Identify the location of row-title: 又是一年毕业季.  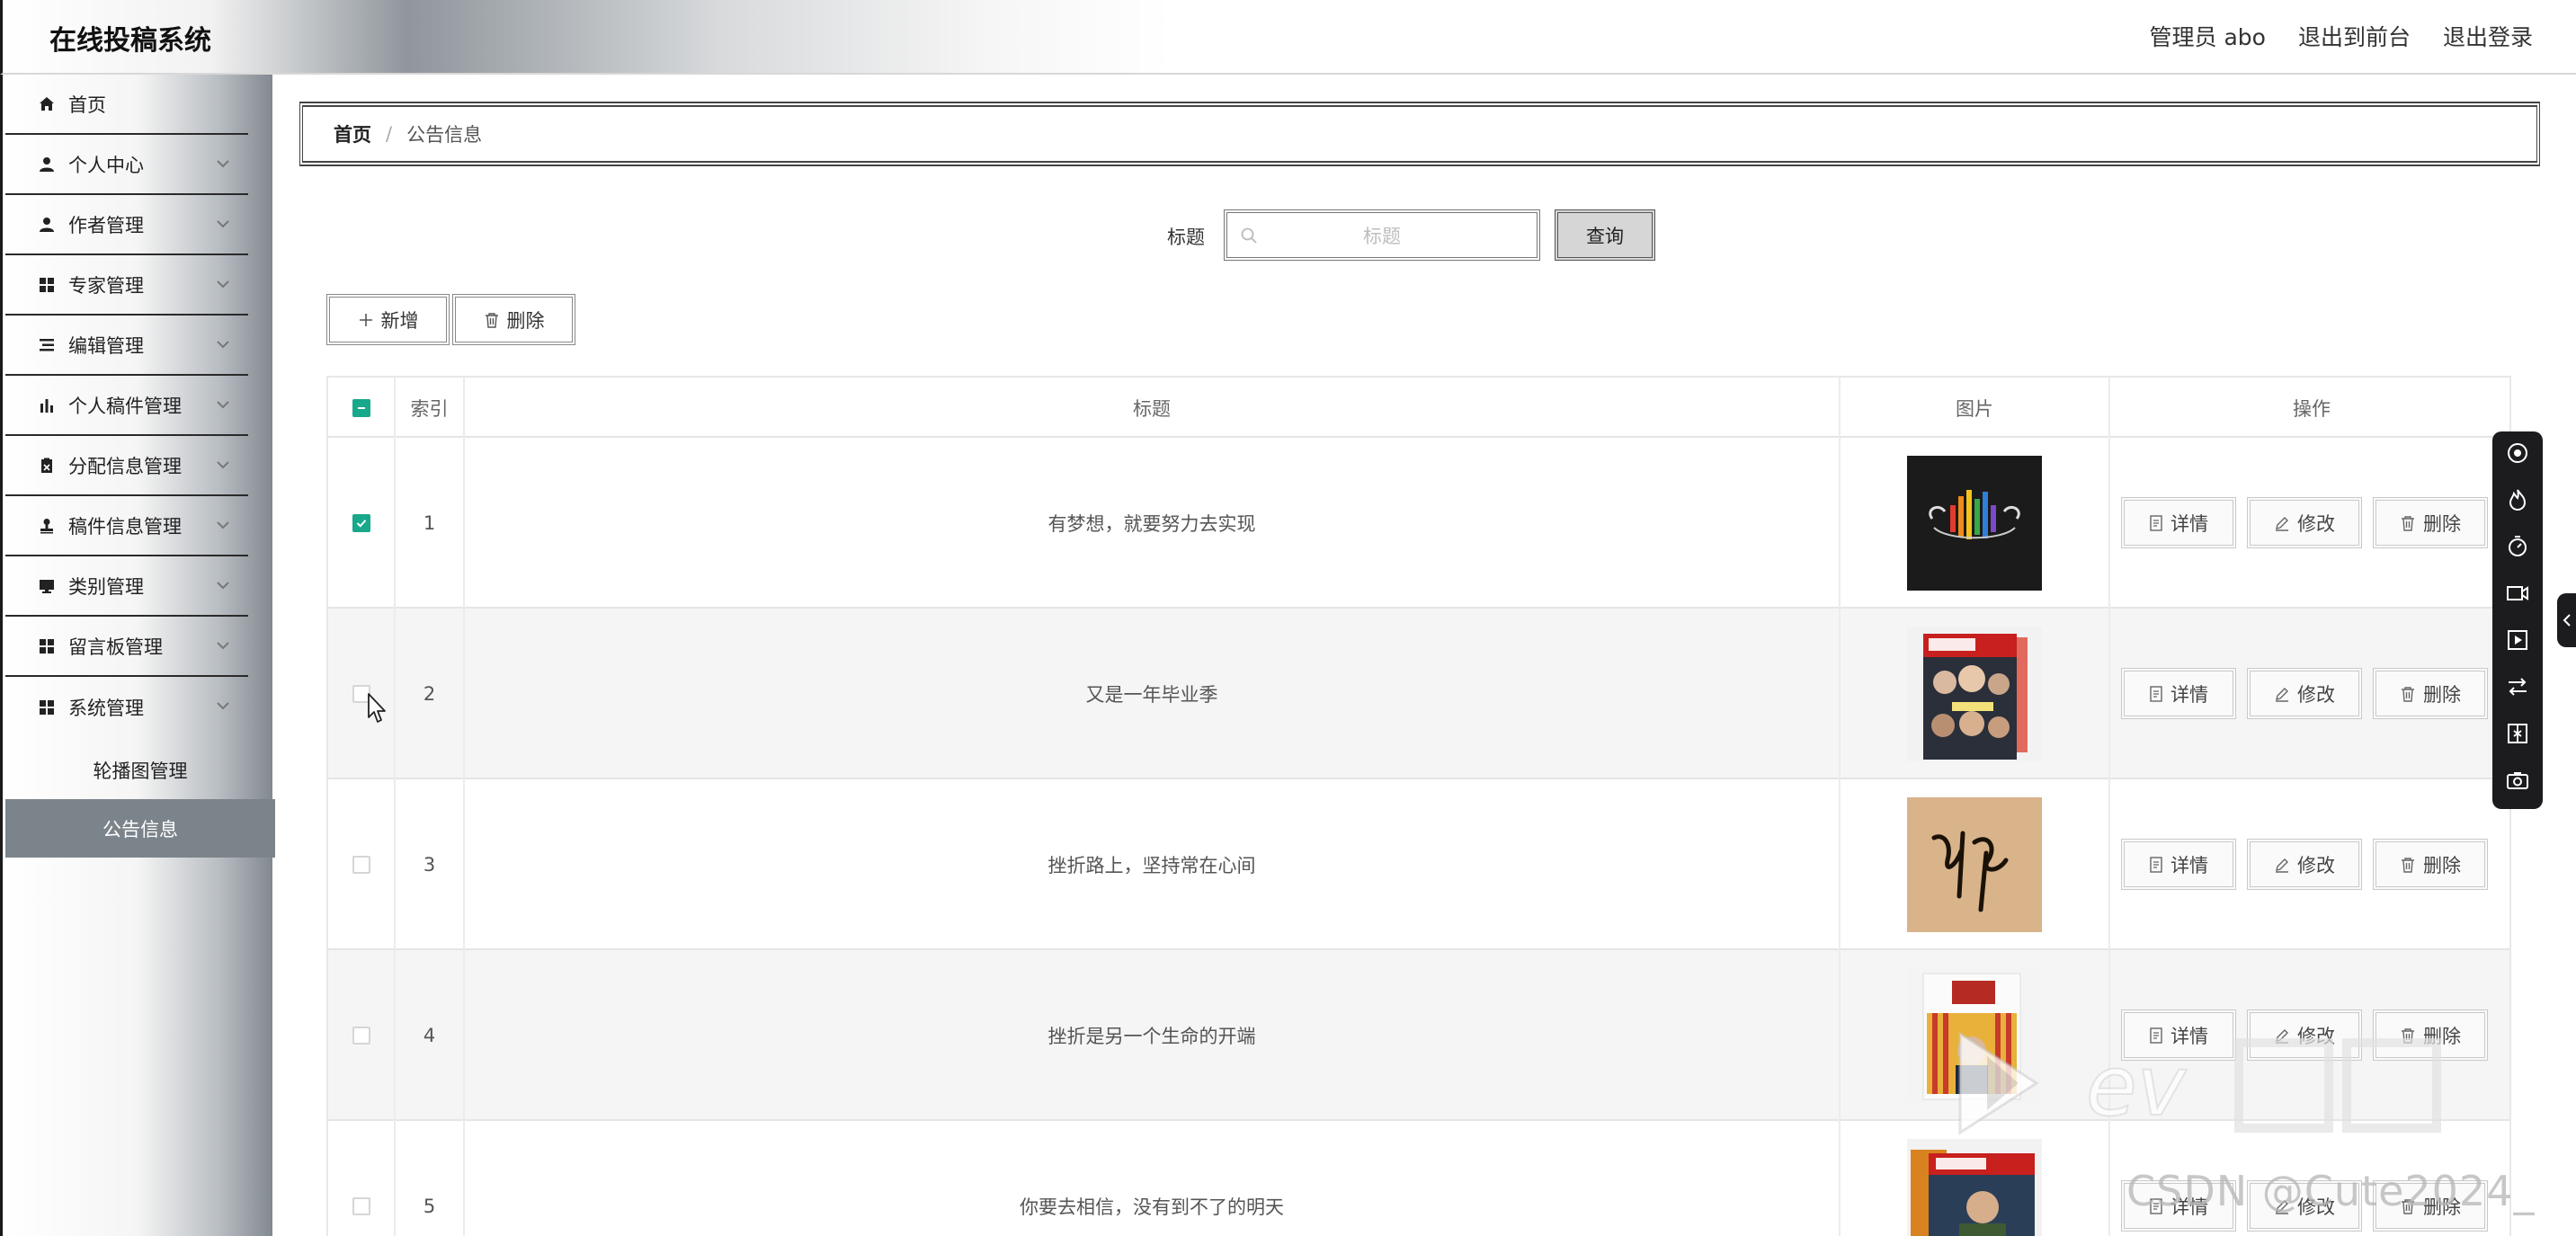
(1153, 694).